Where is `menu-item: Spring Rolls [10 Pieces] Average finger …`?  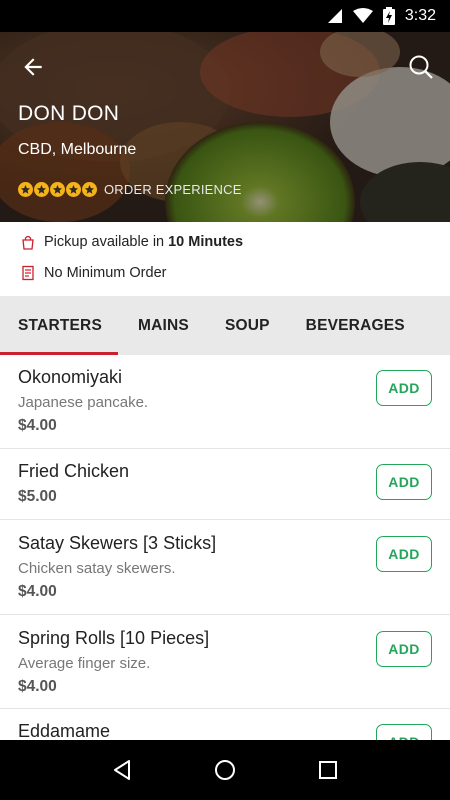 menu-item: Spring Rolls [10 Pieces] Average finger … is located at coordinates (225, 662).